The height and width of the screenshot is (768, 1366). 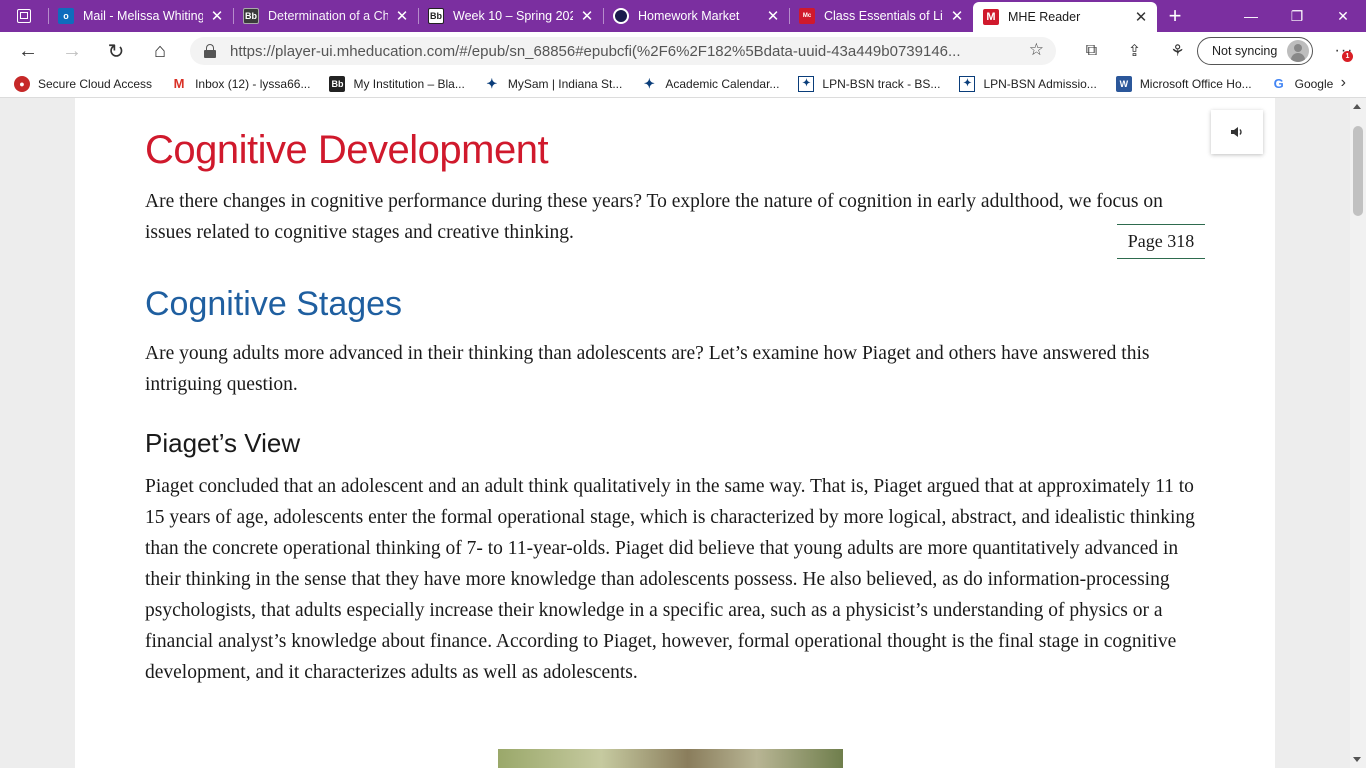 What do you see at coordinates (1036, 50) in the screenshot?
I see `add-favorite-icon: ☆` at bounding box center [1036, 50].